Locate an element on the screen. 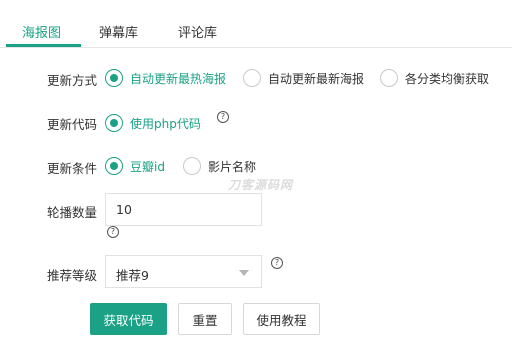  recommend-level-label: 推荐等级 is located at coordinates (72, 275).